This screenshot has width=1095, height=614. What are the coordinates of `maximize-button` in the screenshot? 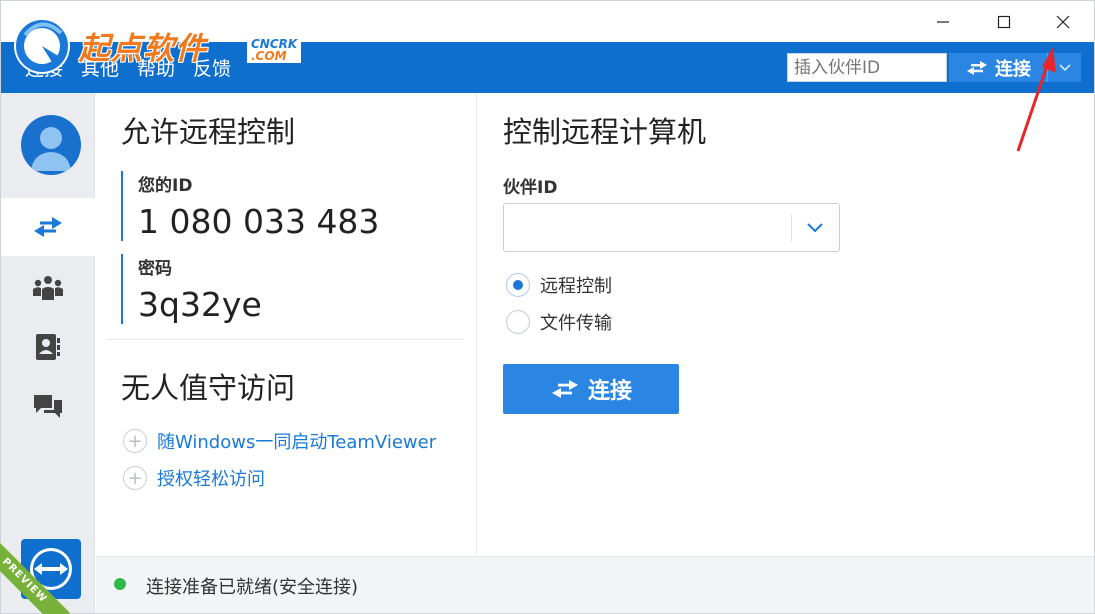 It's located at (1004, 22).